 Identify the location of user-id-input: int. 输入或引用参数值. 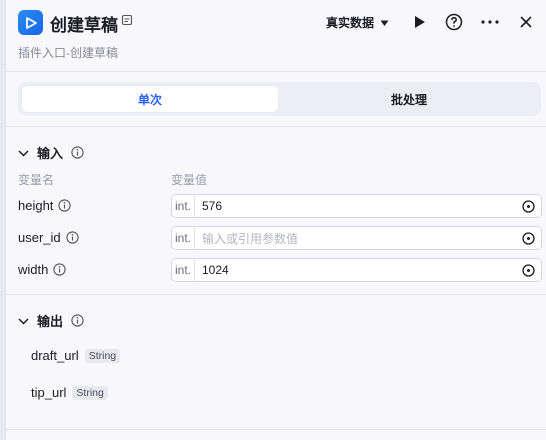
(356, 238).